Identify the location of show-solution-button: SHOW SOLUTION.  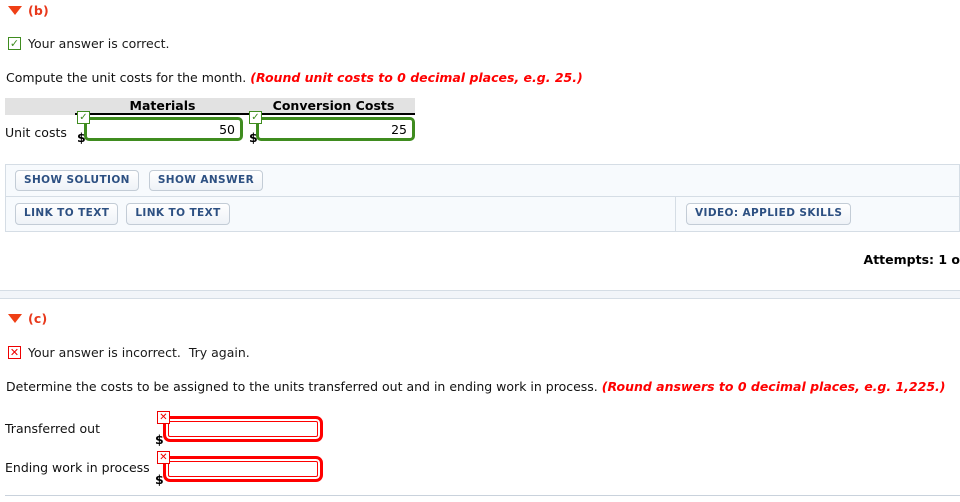
(77, 180).